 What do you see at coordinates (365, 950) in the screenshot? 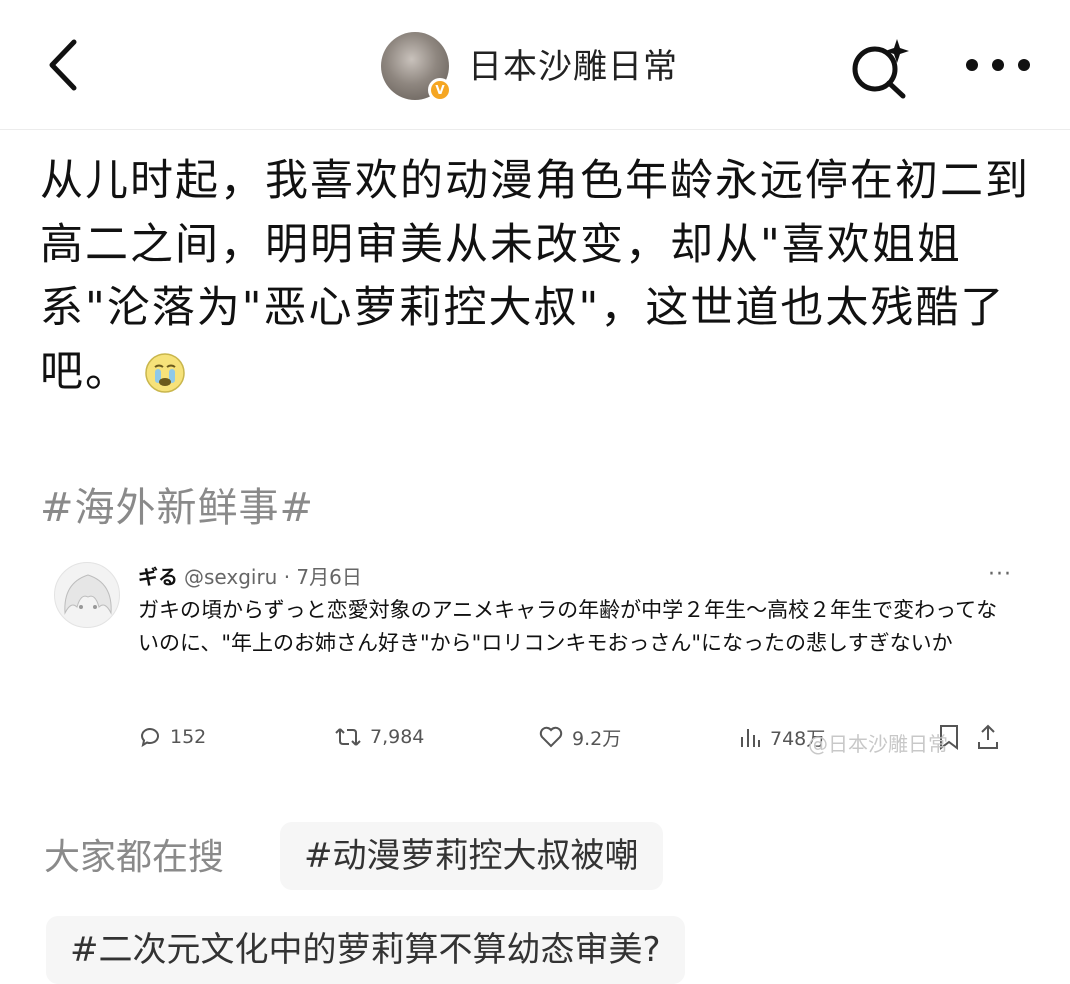
I see `trending-search-chip: #二次元文化中的萝莉算不算幼态审美?` at bounding box center [365, 950].